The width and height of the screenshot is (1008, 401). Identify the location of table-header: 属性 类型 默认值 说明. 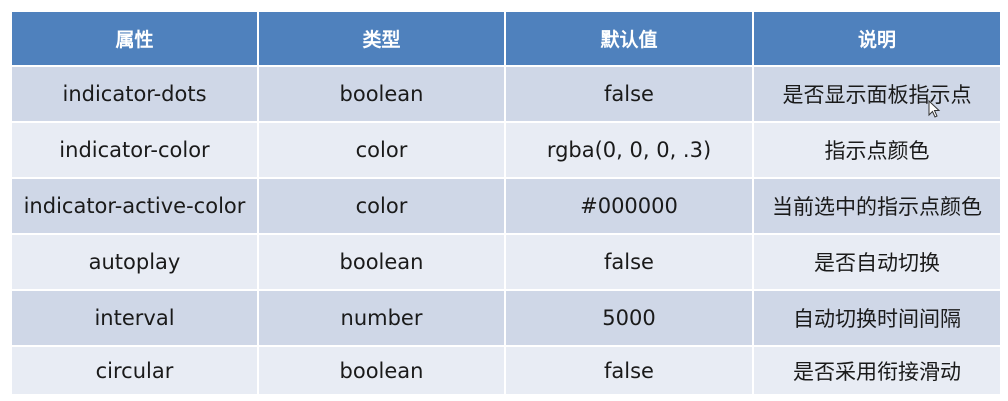
(506, 38).